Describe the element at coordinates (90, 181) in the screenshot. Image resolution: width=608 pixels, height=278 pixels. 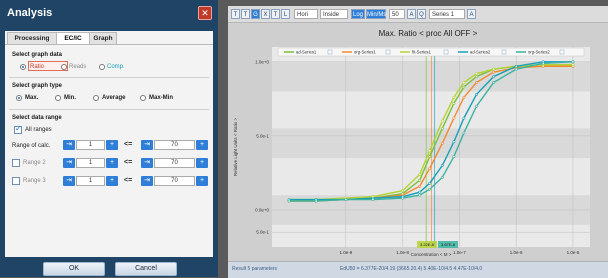
I see `range-3-from-field: 1` at that location.